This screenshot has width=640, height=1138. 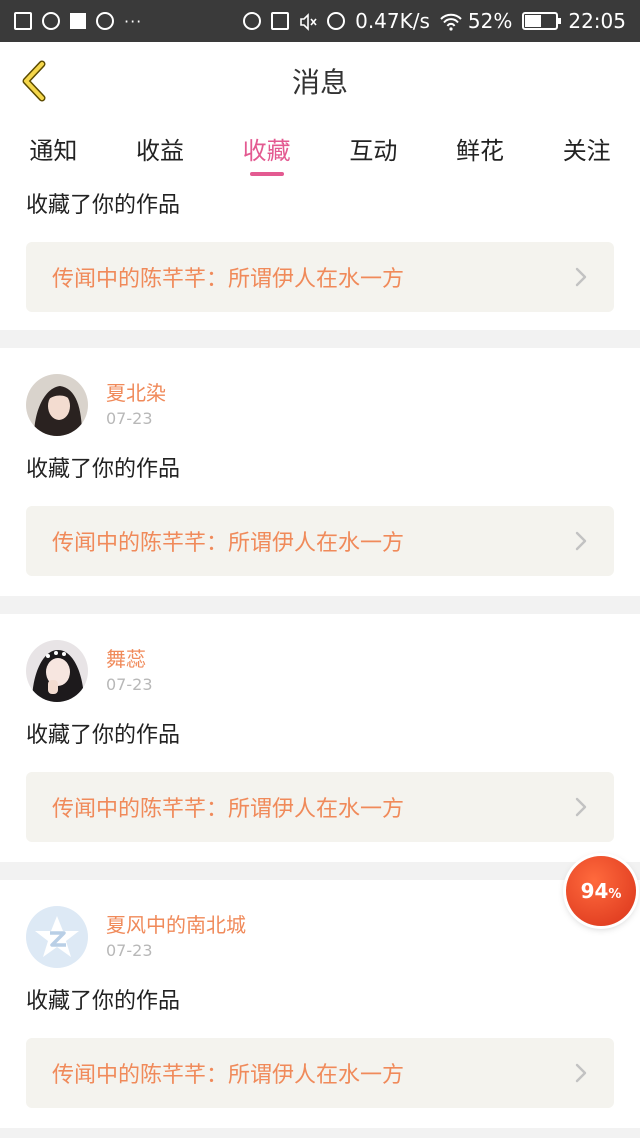 I want to click on user-name: 夏北染, so click(x=136, y=393).